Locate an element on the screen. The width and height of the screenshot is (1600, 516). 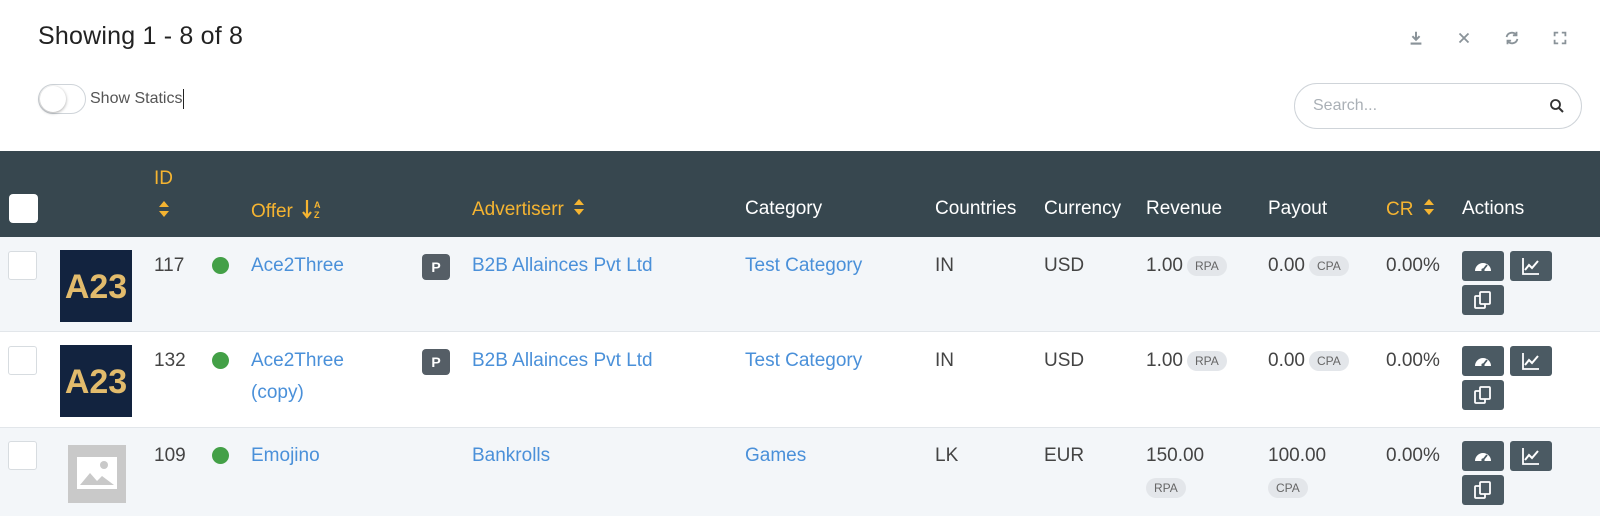
revenue-value: 150.00 is located at coordinates (1175, 455).